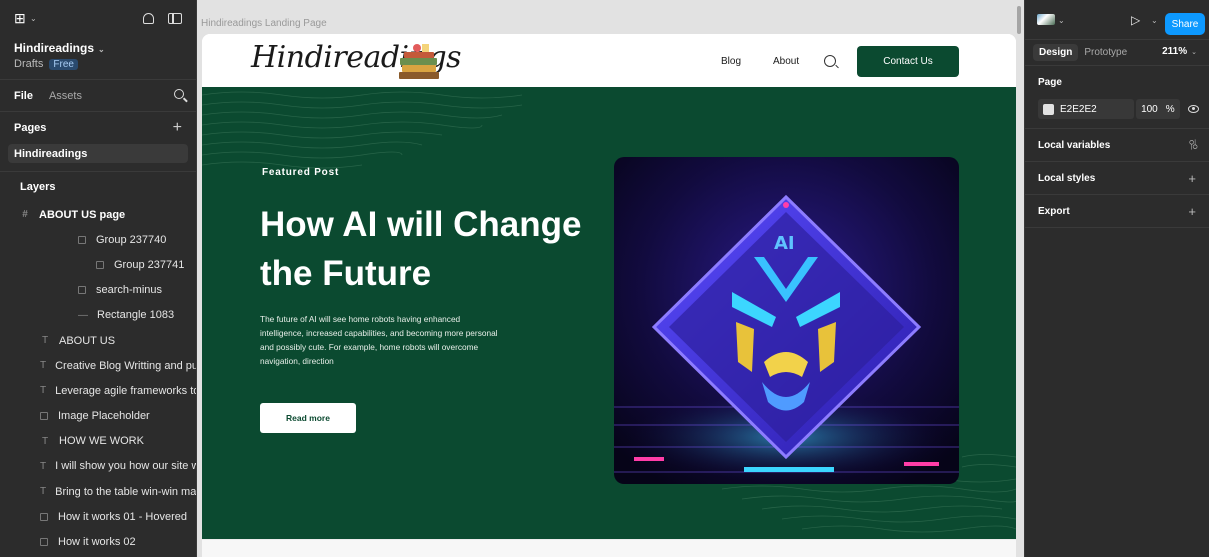 This screenshot has height=557, width=1209. What do you see at coordinates (149, 264) in the screenshot?
I see `layer-name: Group 237741` at bounding box center [149, 264].